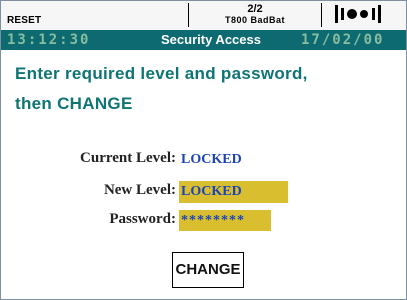 Image resolution: width=407 pixels, height=300 pixels. I want to click on device-model: T800 BadBat, so click(255, 20).